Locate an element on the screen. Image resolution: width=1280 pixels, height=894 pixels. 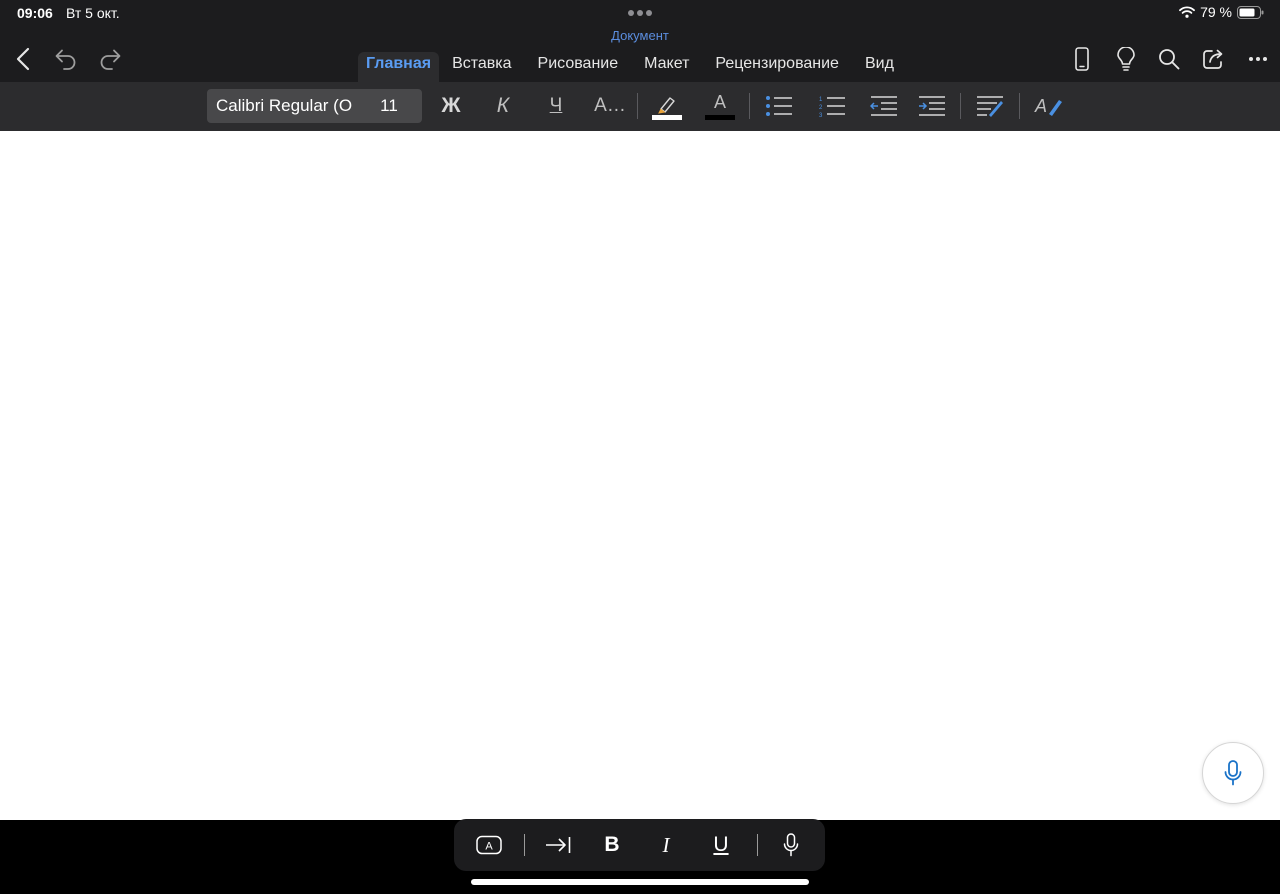
phone-icon is located at coordinates (1082, 59).